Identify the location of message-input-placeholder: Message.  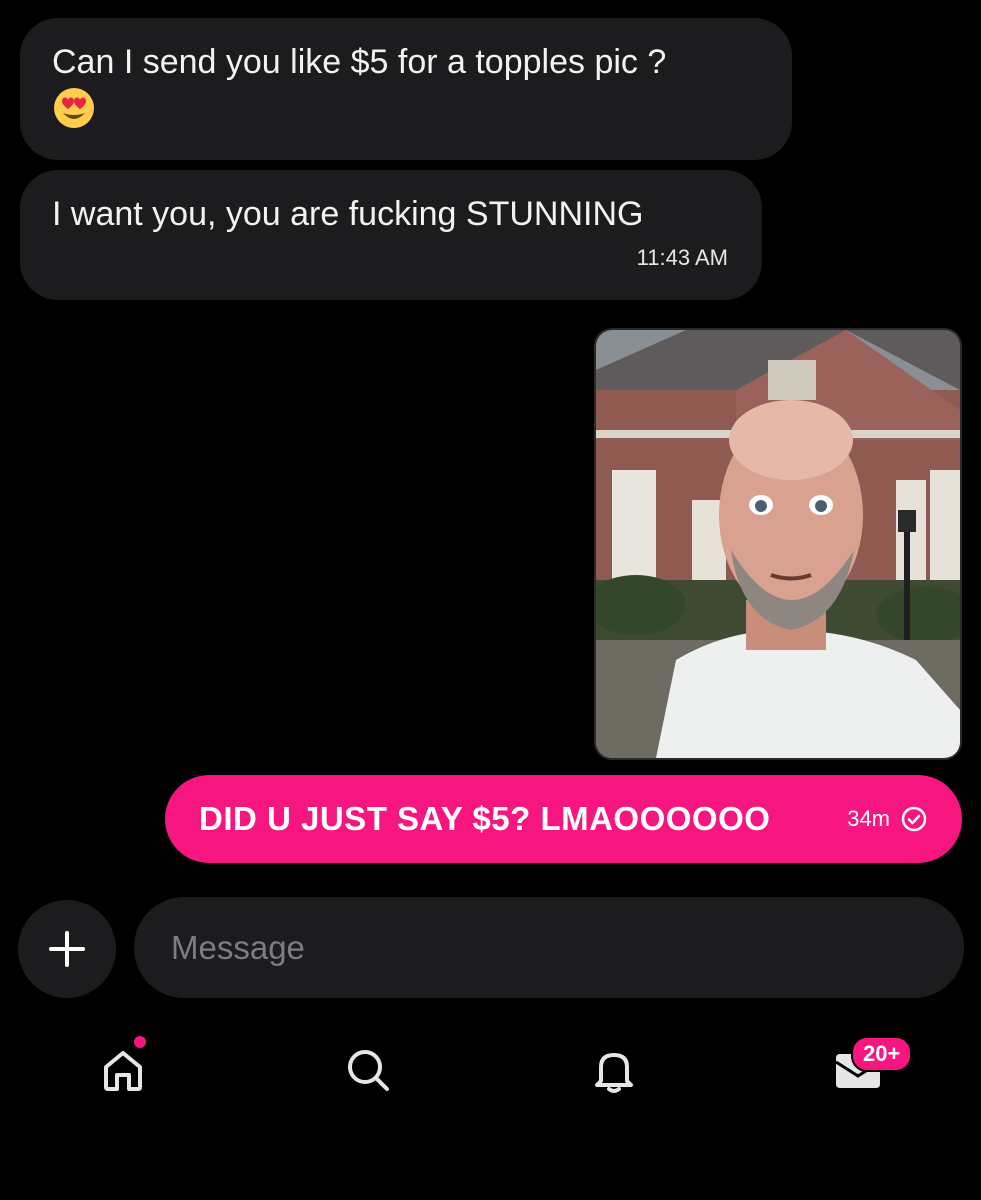
(238, 947).